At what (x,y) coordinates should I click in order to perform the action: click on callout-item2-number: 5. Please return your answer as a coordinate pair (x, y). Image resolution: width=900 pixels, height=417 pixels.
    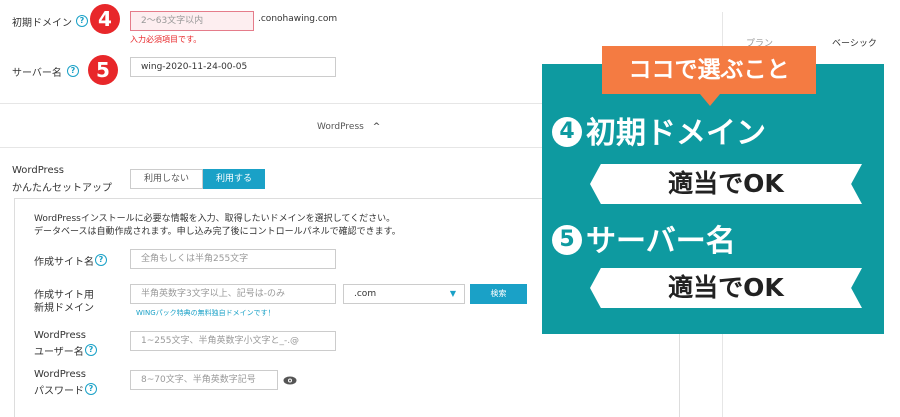
    Looking at the image, I should click on (567, 239).